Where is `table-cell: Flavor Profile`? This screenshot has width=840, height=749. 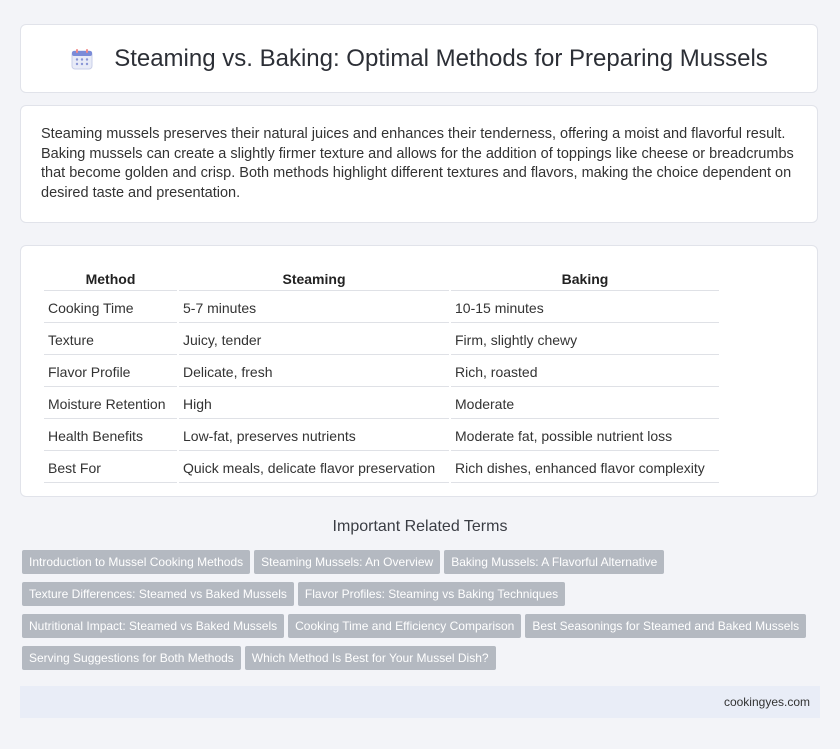 table-cell: Flavor Profile is located at coordinates (110, 372).